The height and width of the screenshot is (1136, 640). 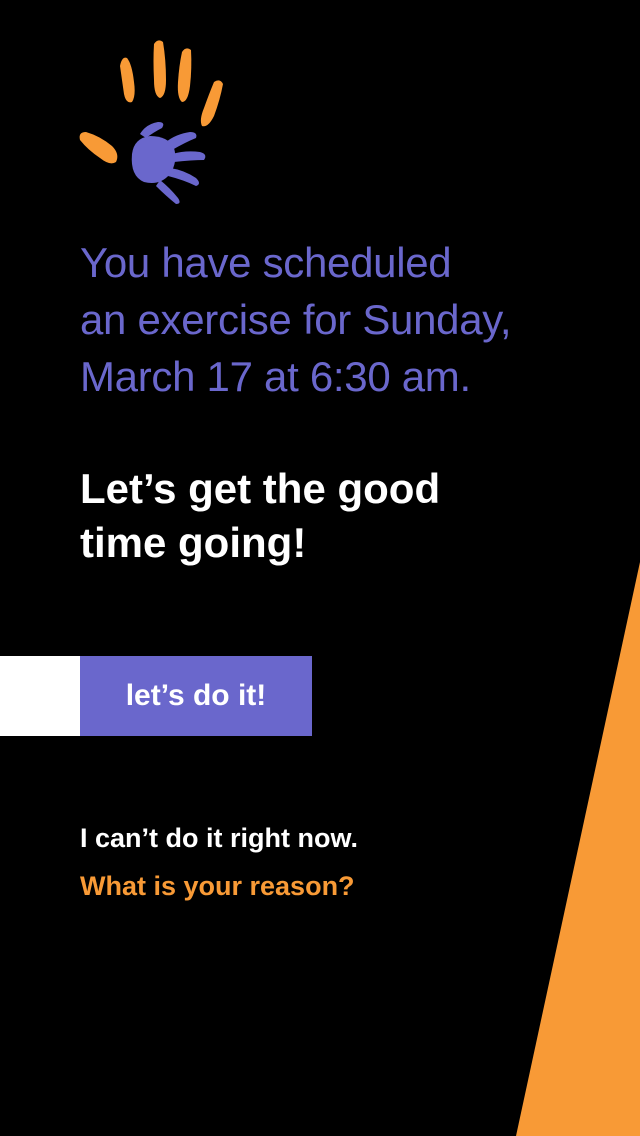 I want to click on button-accent-block, so click(x=40, y=696).